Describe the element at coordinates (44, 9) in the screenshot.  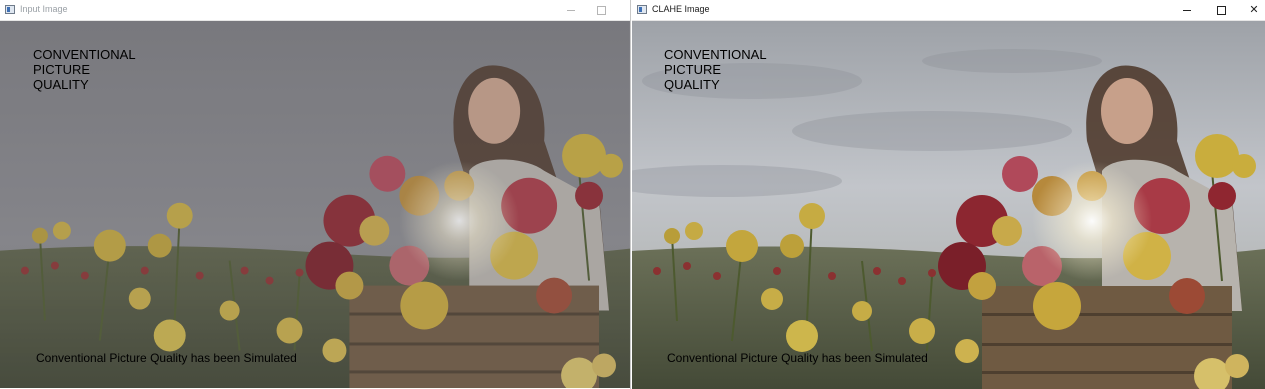
I see `window-title: Input Image` at that location.